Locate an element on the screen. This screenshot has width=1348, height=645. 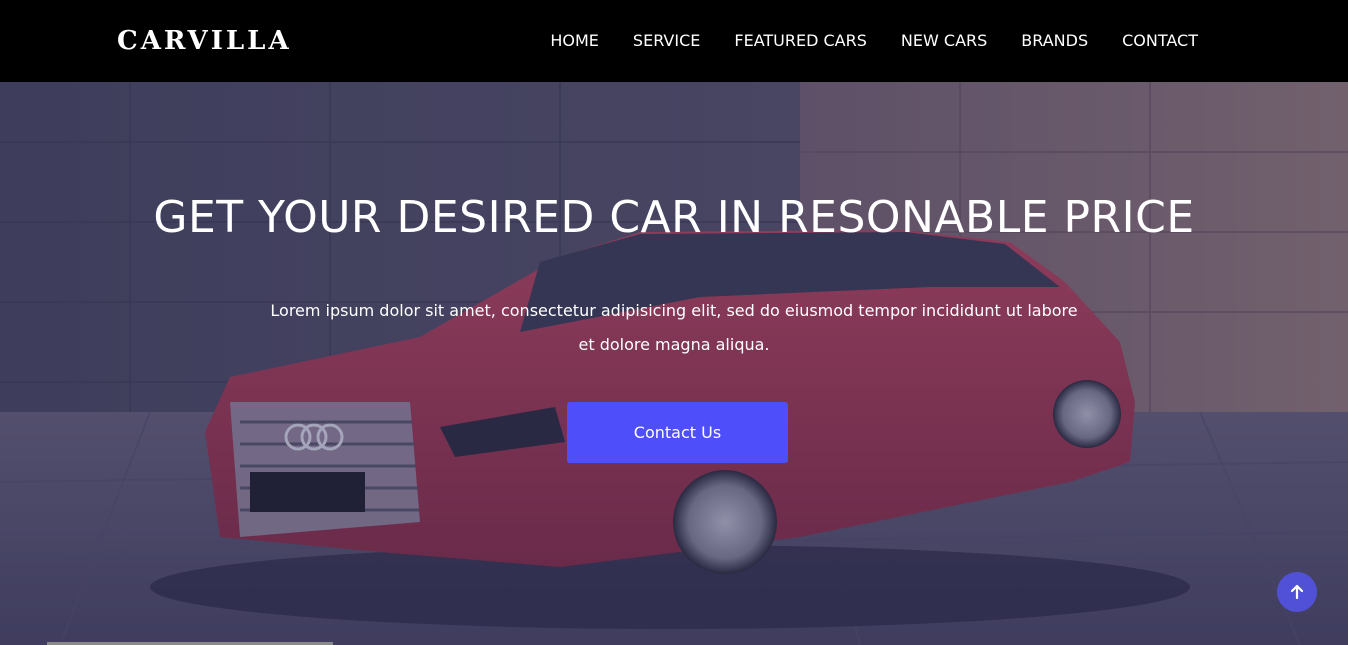
nav-item-home: HOME is located at coordinates (574, 41).